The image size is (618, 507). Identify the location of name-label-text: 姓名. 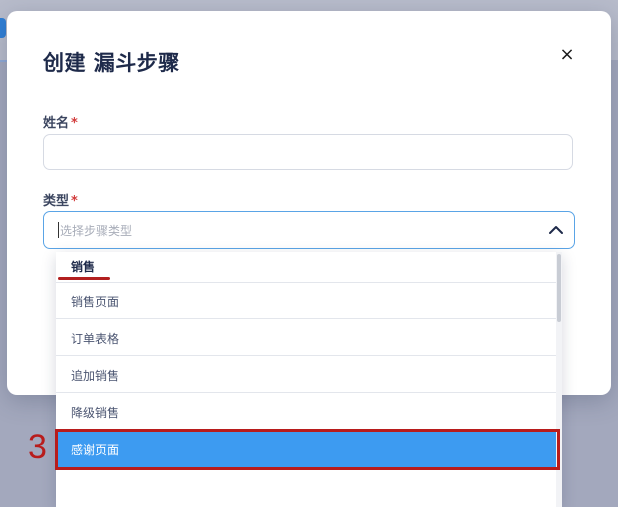
(56, 123).